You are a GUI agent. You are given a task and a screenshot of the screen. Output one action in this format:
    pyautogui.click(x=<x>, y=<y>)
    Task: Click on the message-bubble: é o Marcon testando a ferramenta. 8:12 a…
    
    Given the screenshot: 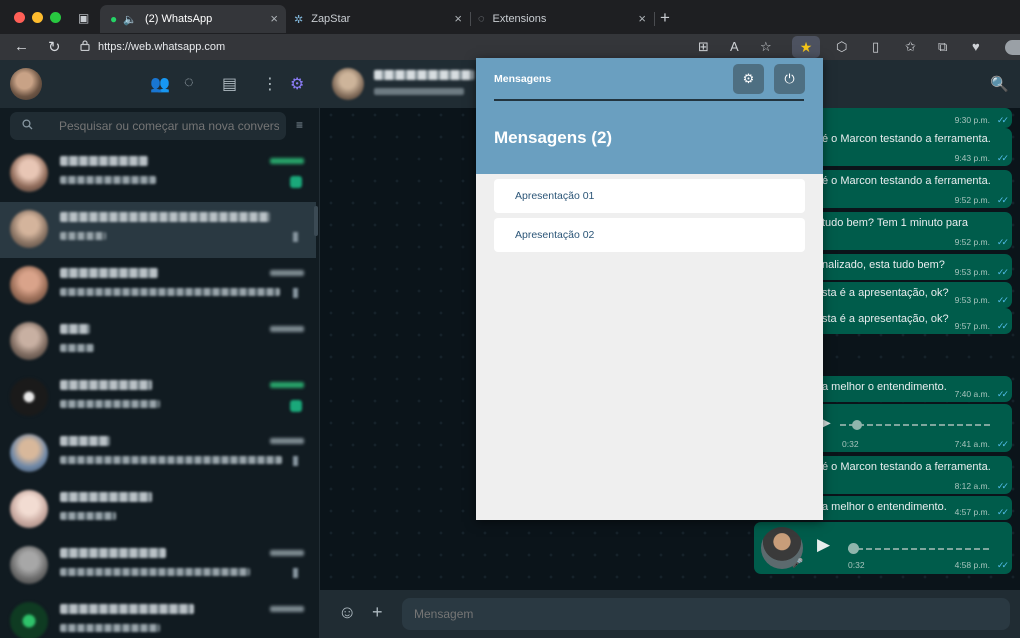 What is the action you would take?
    pyautogui.click(x=914, y=475)
    